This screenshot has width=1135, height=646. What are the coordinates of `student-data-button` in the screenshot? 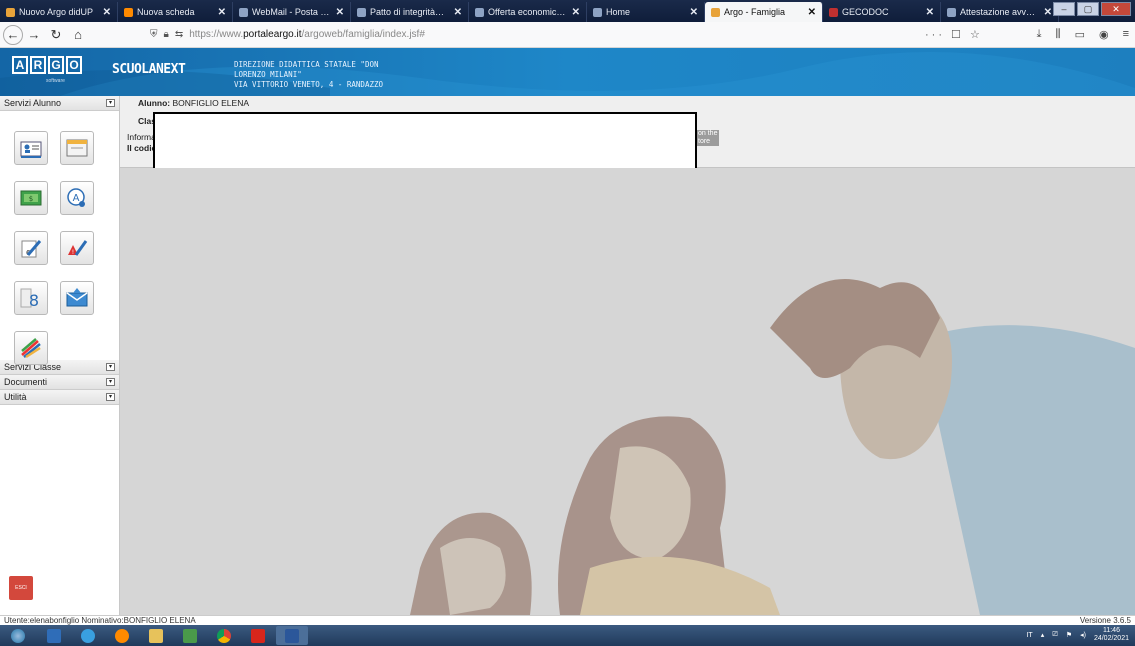 It's located at (31, 148).